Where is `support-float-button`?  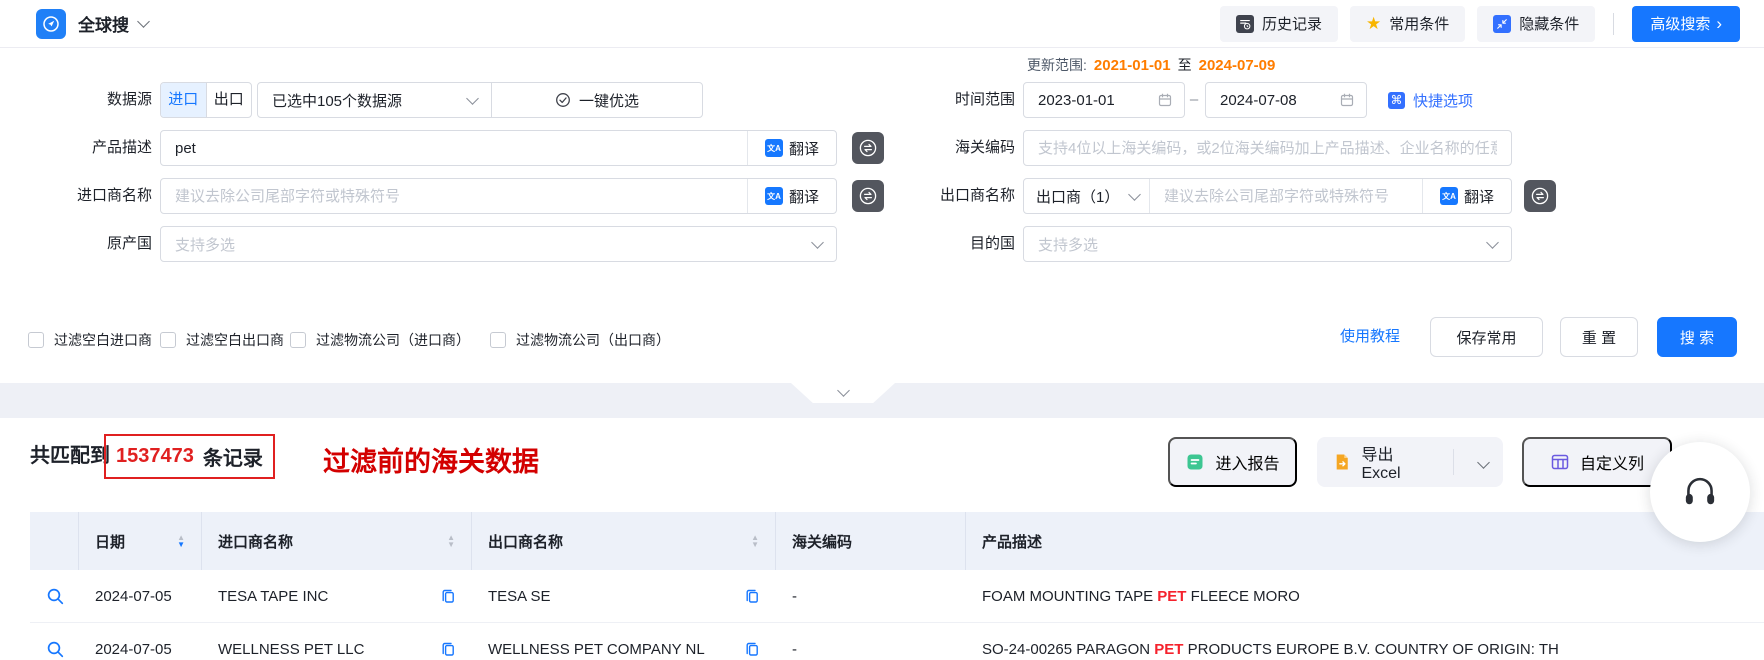 support-float-button is located at coordinates (1700, 492).